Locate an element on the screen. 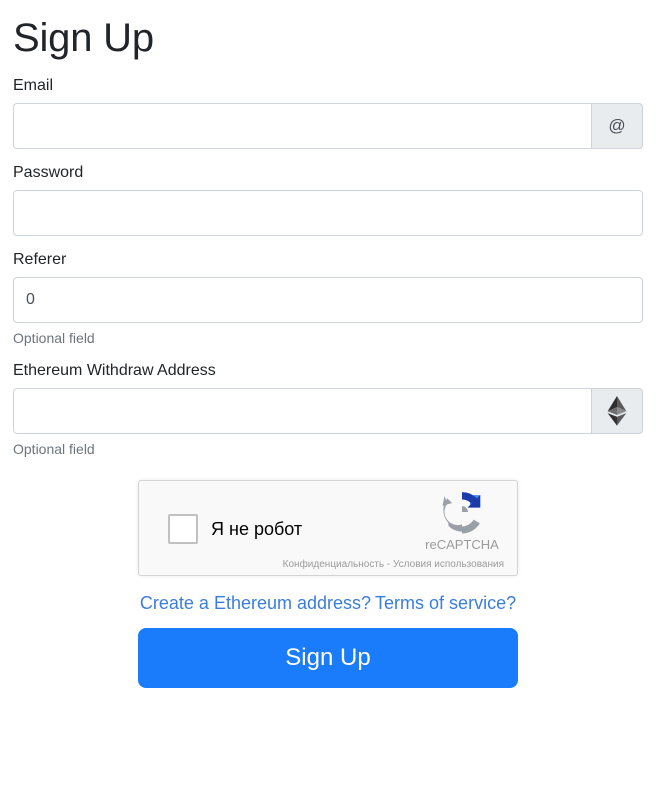  withdraw-address-field-group: Ethereum Withdraw Address Optional field is located at coordinates (328, 409).